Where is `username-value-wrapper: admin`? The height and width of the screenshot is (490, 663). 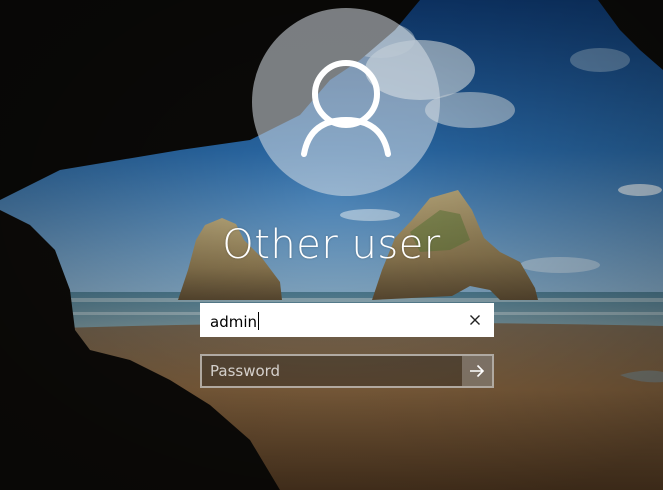
username-value-wrapper: admin is located at coordinates (234, 321).